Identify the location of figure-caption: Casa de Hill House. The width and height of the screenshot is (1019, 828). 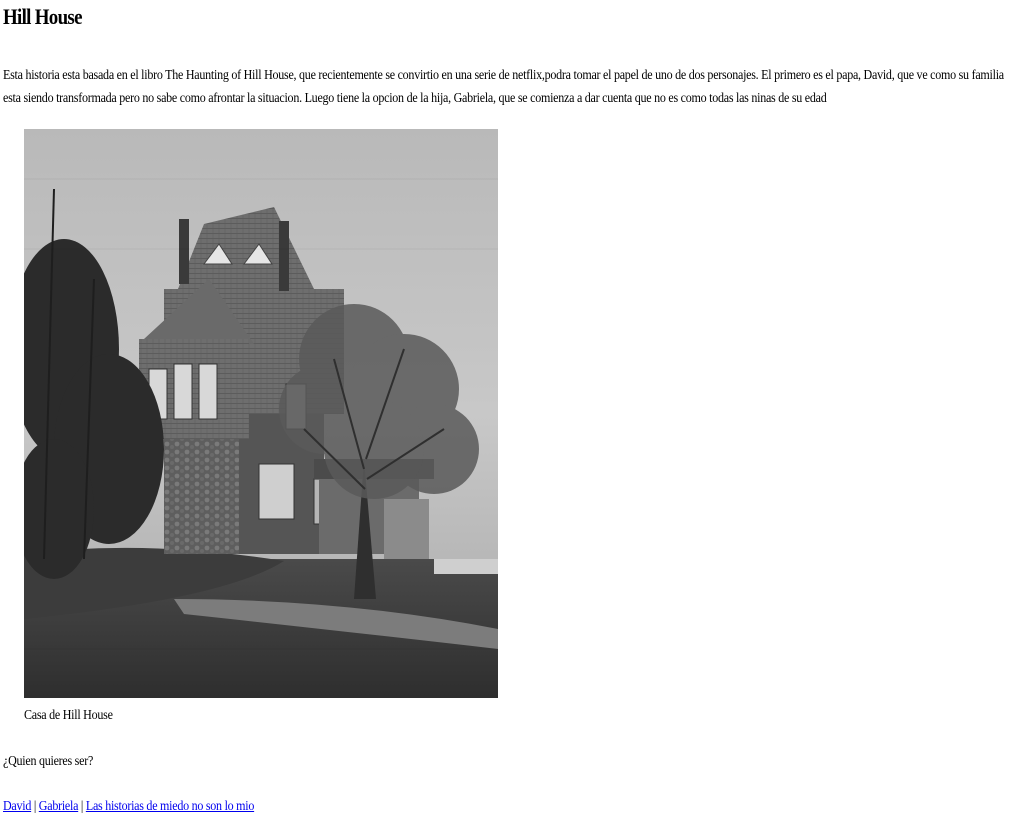
(68, 715).